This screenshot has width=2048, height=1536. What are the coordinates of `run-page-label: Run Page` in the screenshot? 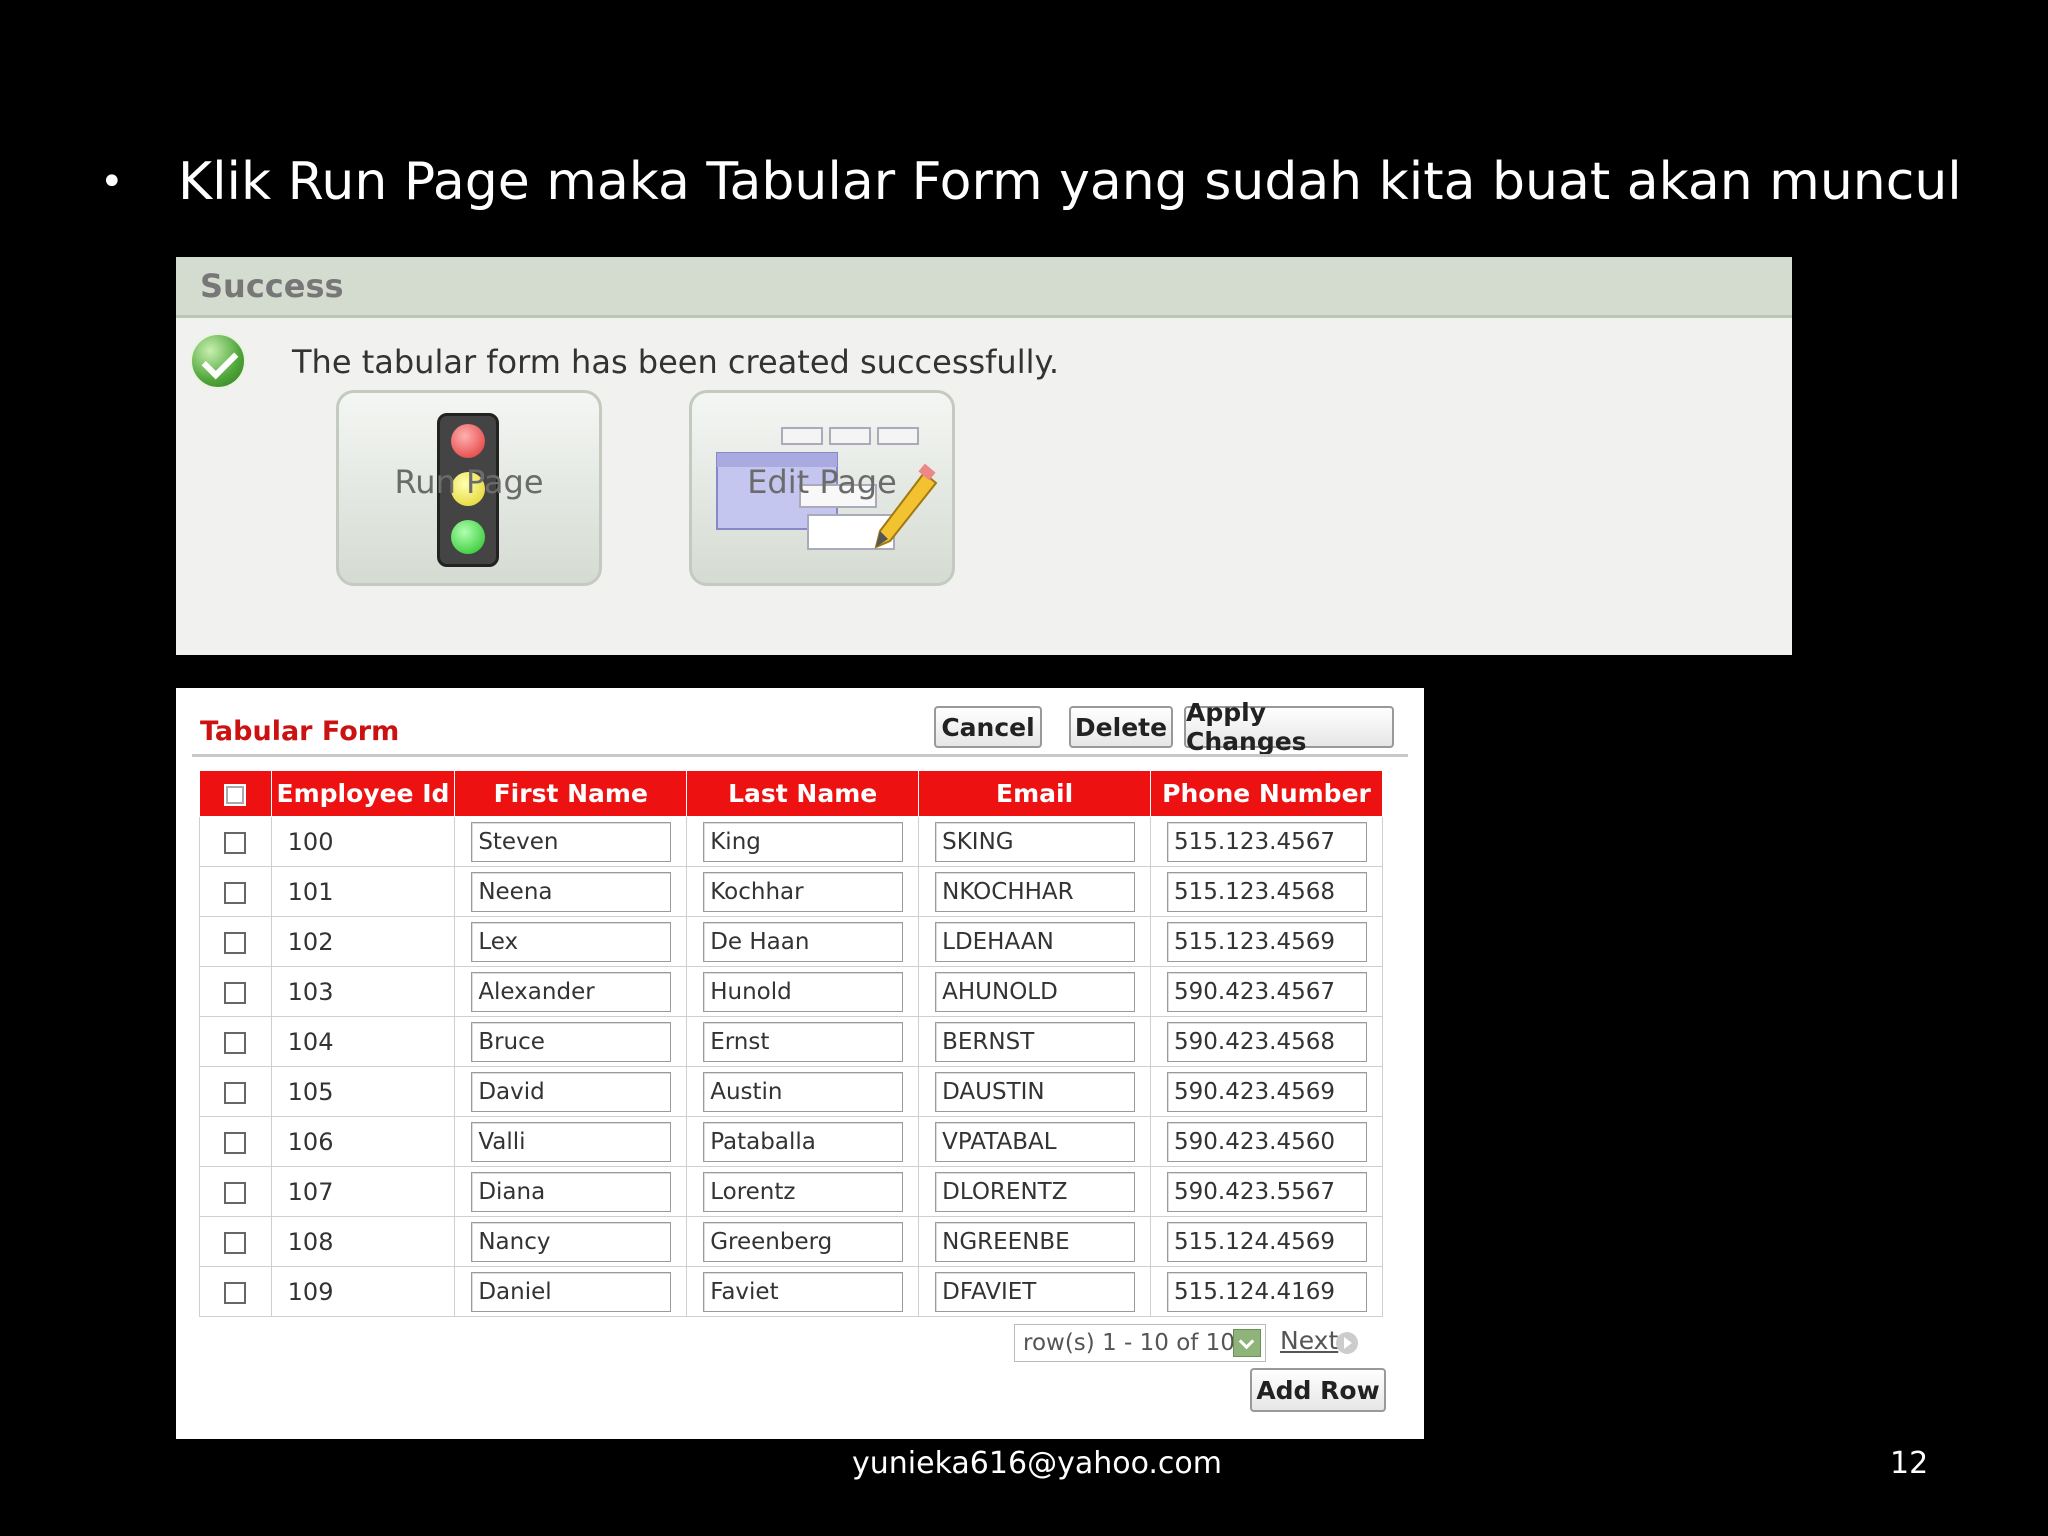 It's located at (469, 482).